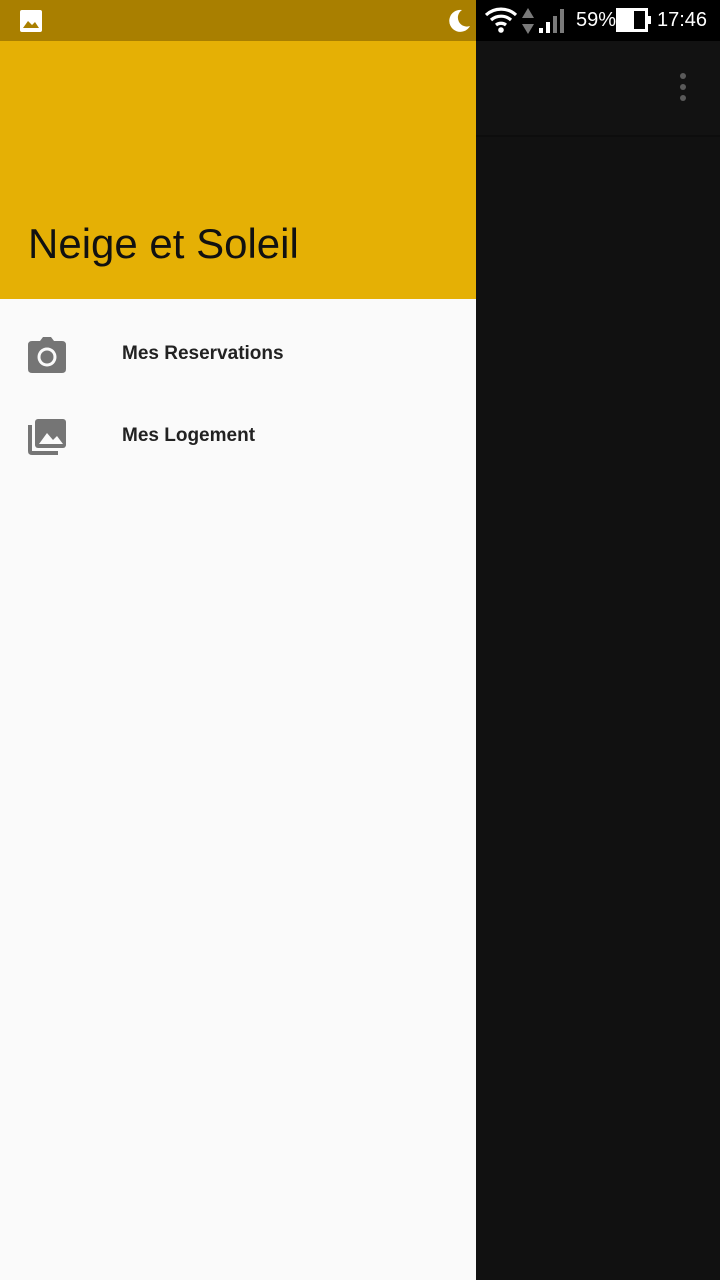 This screenshot has width=720, height=1280. Describe the element at coordinates (47, 437) in the screenshot. I see `photo-library-icon` at that location.